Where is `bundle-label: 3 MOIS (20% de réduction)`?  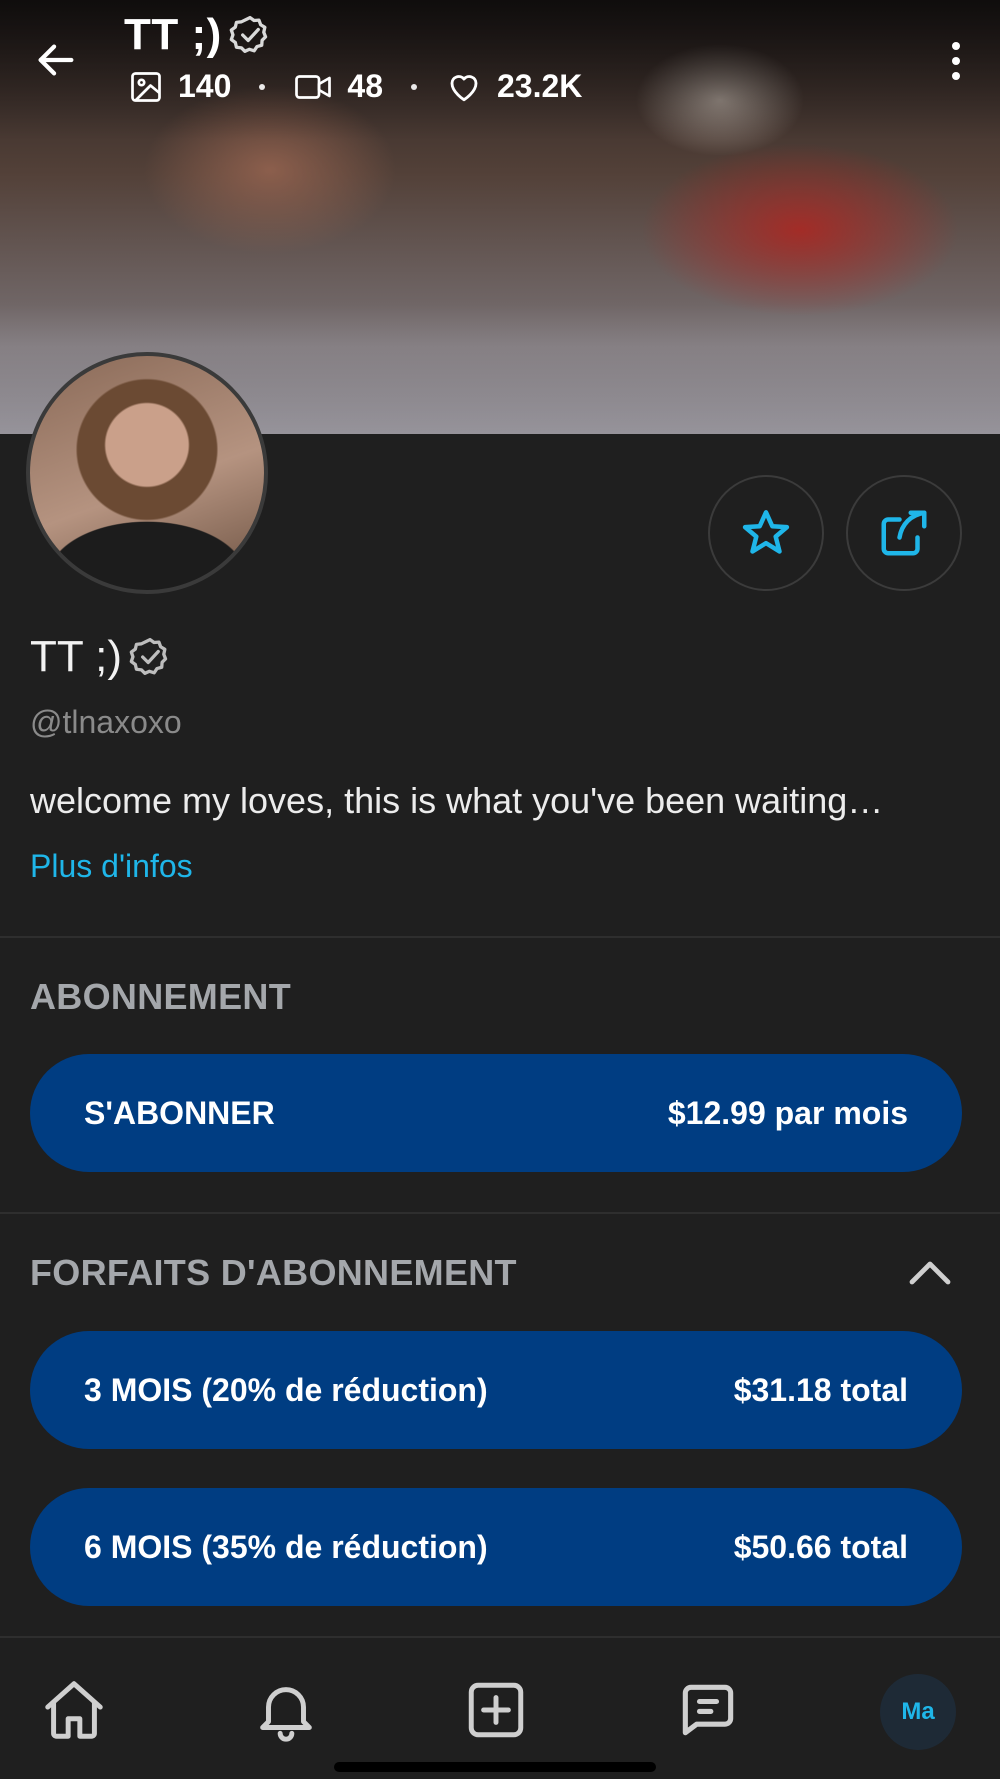 bundle-label: 3 MOIS (20% de réduction) is located at coordinates (286, 1389).